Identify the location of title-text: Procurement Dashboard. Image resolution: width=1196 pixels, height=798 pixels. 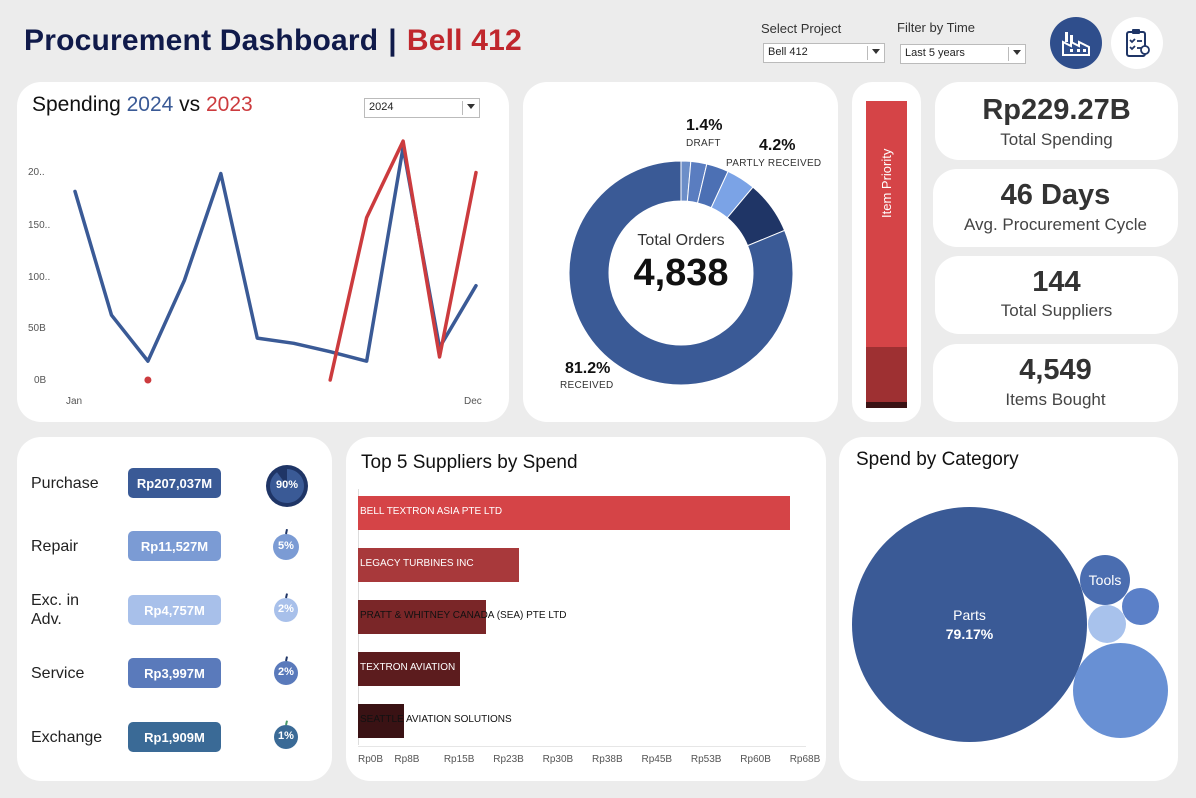
(201, 40).